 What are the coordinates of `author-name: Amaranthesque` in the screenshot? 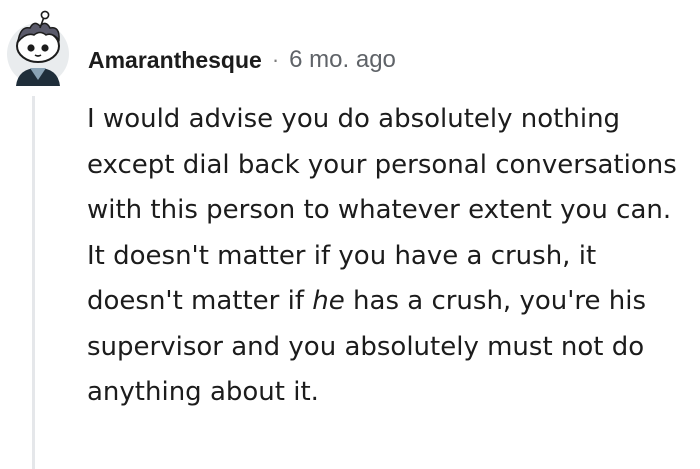 It's located at (175, 60).